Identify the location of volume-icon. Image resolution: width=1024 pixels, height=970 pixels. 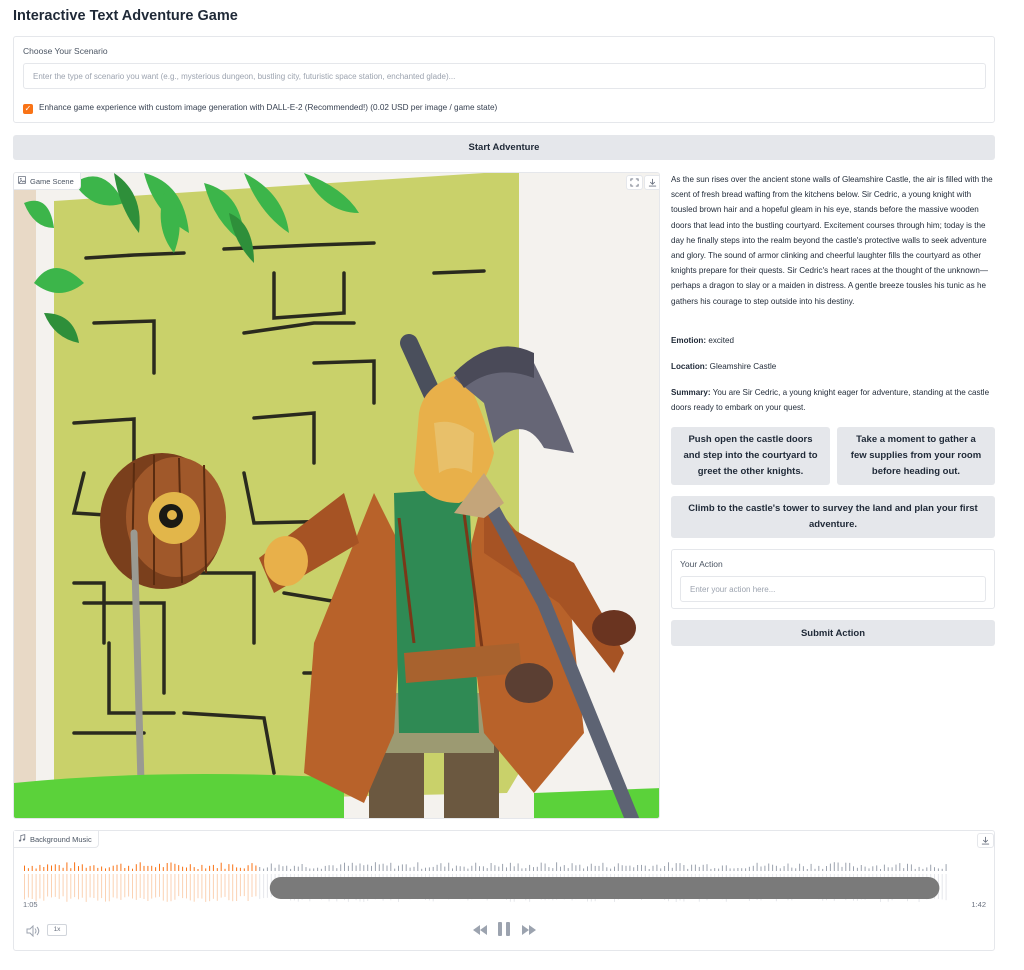
(33, 933).